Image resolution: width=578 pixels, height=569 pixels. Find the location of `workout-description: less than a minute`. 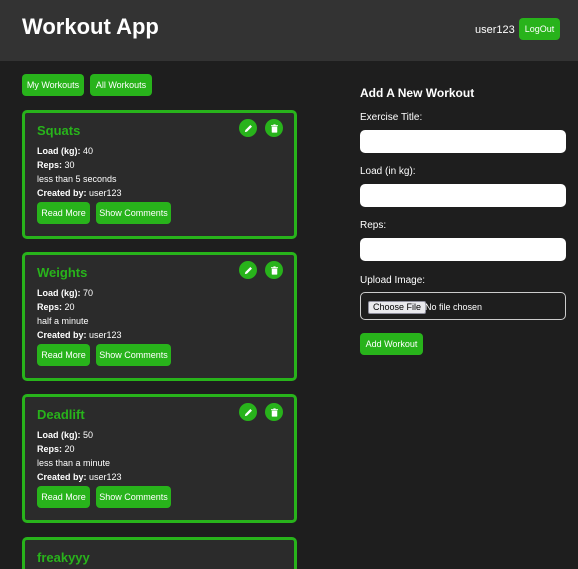

workout-description: less than a minute is located at coordinates (74, 463).